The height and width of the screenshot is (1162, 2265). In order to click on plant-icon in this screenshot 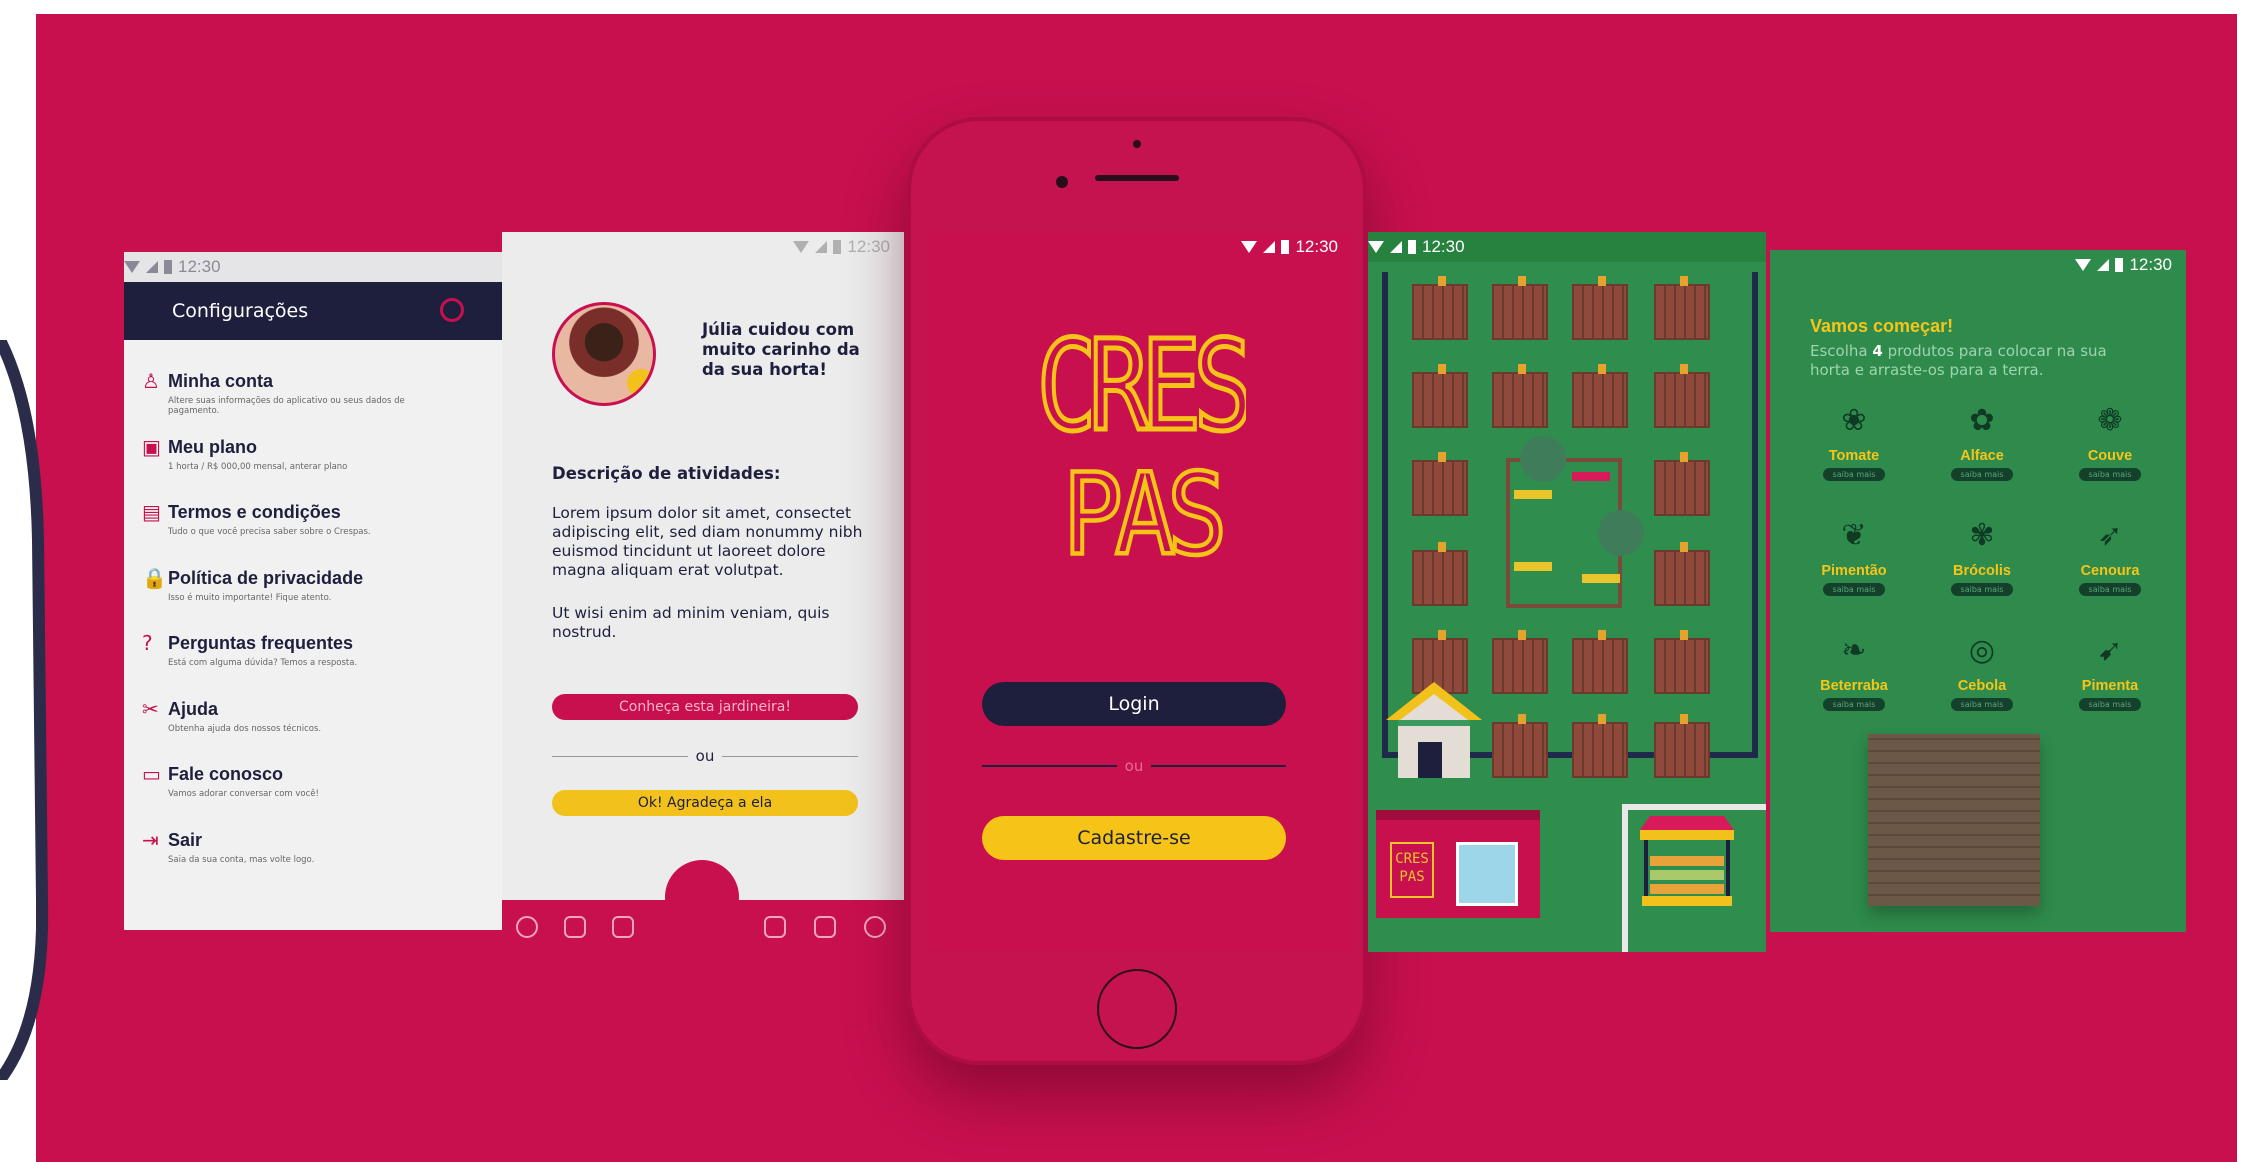, I will do `click(575, 927)`.